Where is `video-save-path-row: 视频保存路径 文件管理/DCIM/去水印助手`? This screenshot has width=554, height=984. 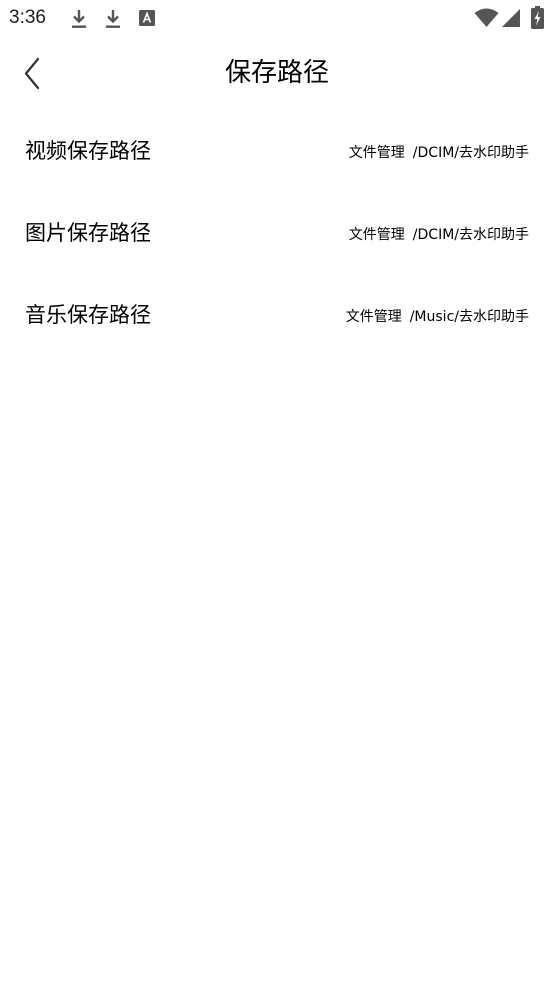
video-save-path-row: 视频保存路径 文件管理/DCIM/去水印助手 is located at coordinates (277, 153).